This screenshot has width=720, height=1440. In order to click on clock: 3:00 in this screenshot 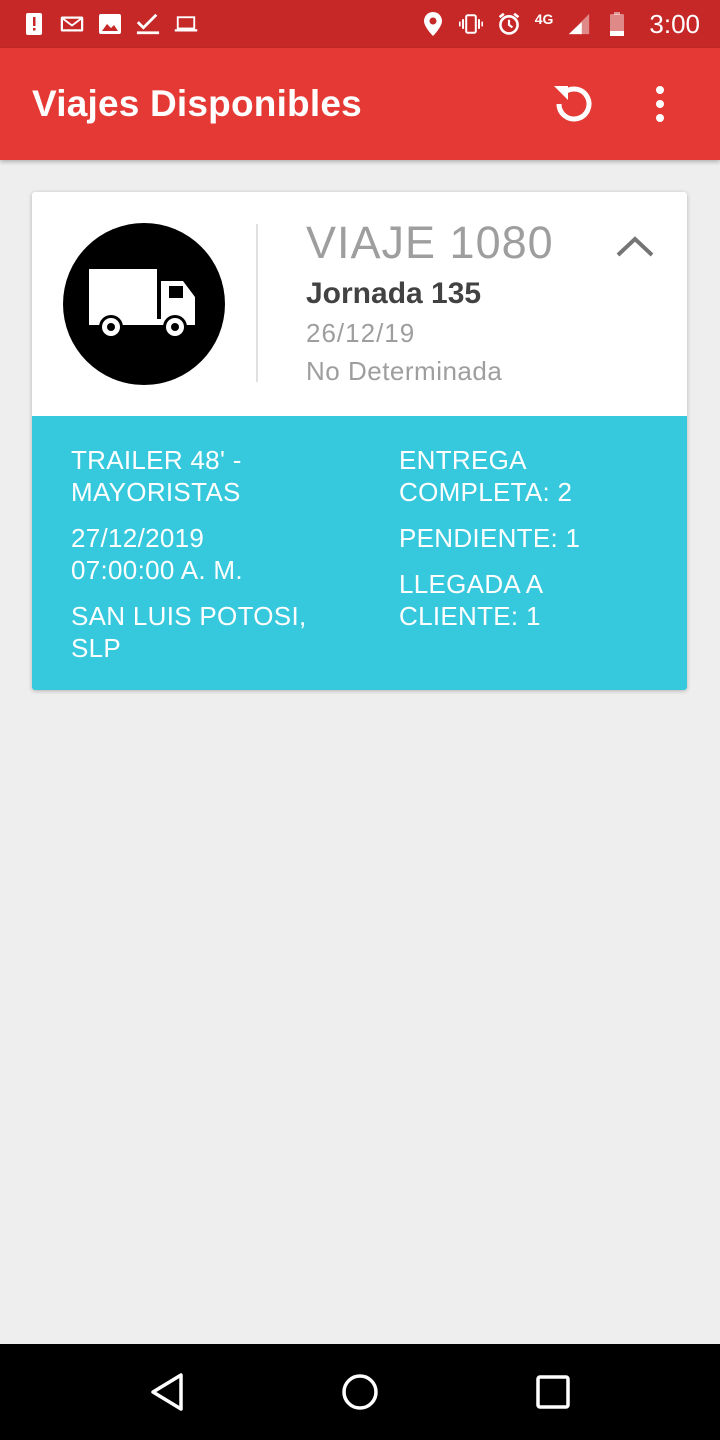, I will do `click(674, 23)`.